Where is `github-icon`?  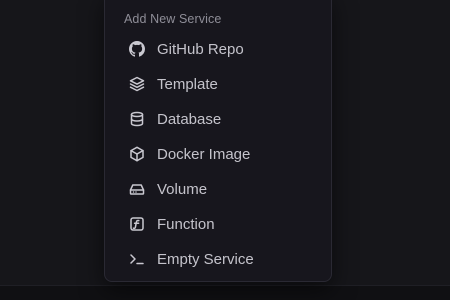 github-icon is located at coordinates (137, 49).